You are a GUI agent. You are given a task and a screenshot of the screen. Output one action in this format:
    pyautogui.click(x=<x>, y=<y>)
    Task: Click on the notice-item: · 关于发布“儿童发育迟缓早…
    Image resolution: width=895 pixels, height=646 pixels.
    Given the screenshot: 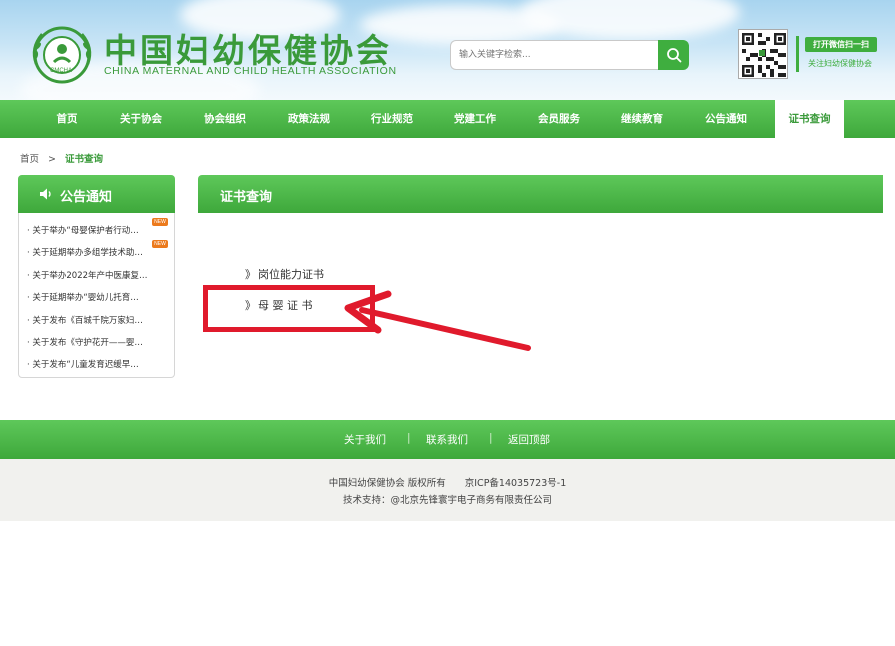 What is the action you would take?
    pyautogui.click(x=100, y=365)
    